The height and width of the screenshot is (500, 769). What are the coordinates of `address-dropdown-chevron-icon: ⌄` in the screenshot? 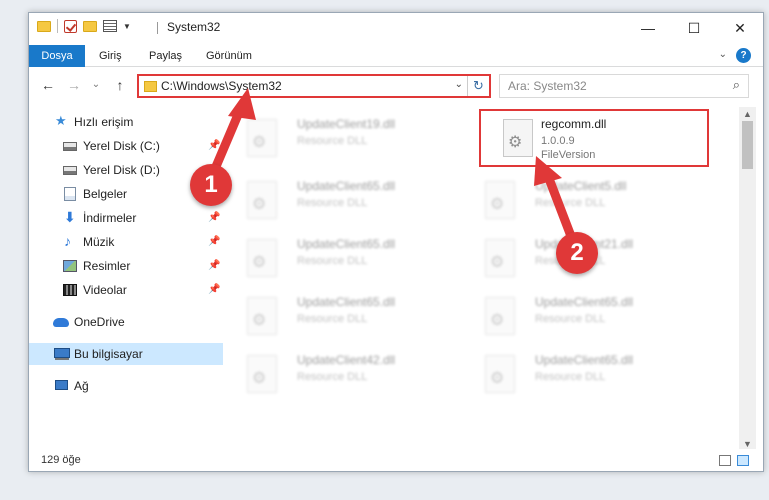 It's located at (459, 84).